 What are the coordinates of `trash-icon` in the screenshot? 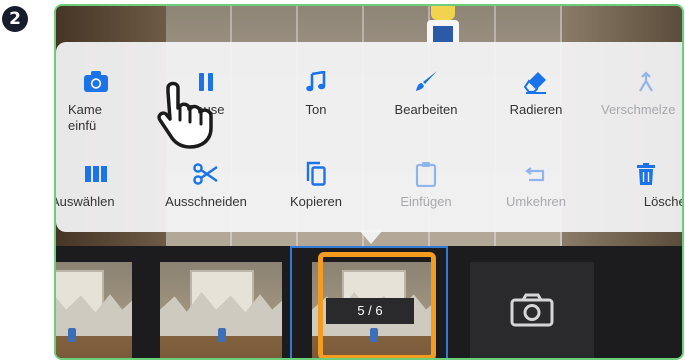 It's located at (646, 174).